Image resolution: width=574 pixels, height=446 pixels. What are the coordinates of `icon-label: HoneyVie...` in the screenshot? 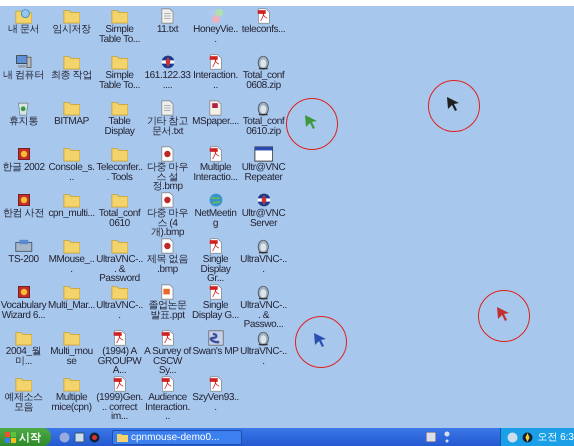 It's located at (215, 34).